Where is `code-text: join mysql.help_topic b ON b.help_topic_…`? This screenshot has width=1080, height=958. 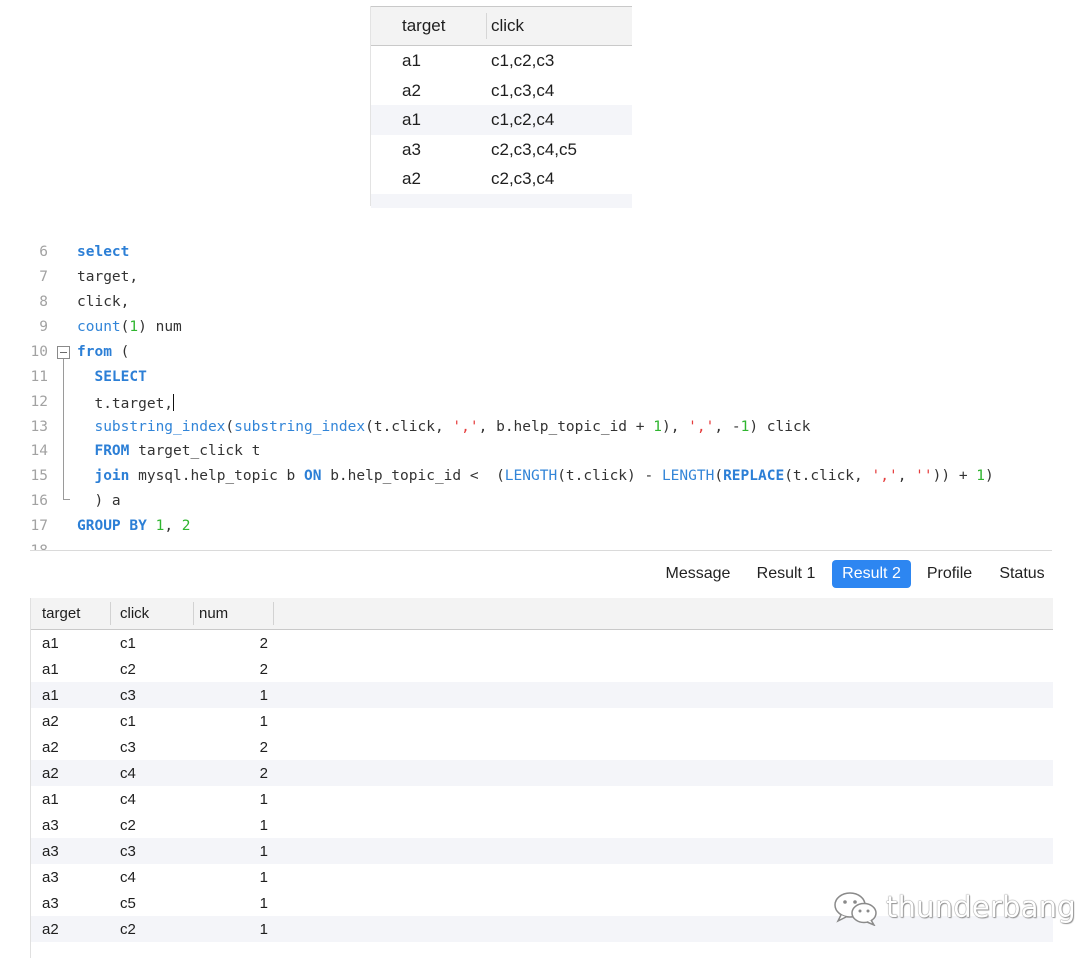 code-text: join mysql.help_topic b ON b.help_topic_… is located at coordinates (535, 476).